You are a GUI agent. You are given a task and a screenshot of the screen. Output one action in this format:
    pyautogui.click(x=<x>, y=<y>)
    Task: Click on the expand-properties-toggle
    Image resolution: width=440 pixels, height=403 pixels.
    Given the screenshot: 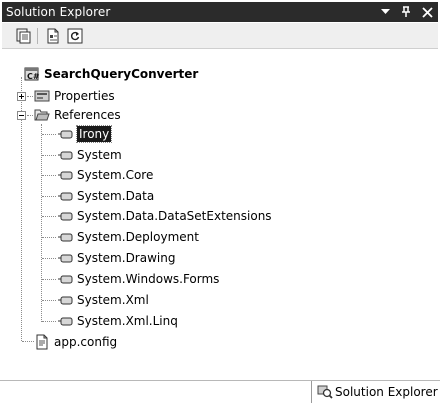 What is the action you would take?
    pyautogui.click(x=21, y=96)
    